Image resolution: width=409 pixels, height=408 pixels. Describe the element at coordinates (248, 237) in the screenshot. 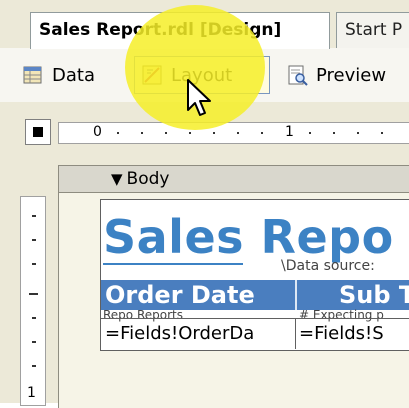

I see `report-title-textbox: Sales Repo` at that location.